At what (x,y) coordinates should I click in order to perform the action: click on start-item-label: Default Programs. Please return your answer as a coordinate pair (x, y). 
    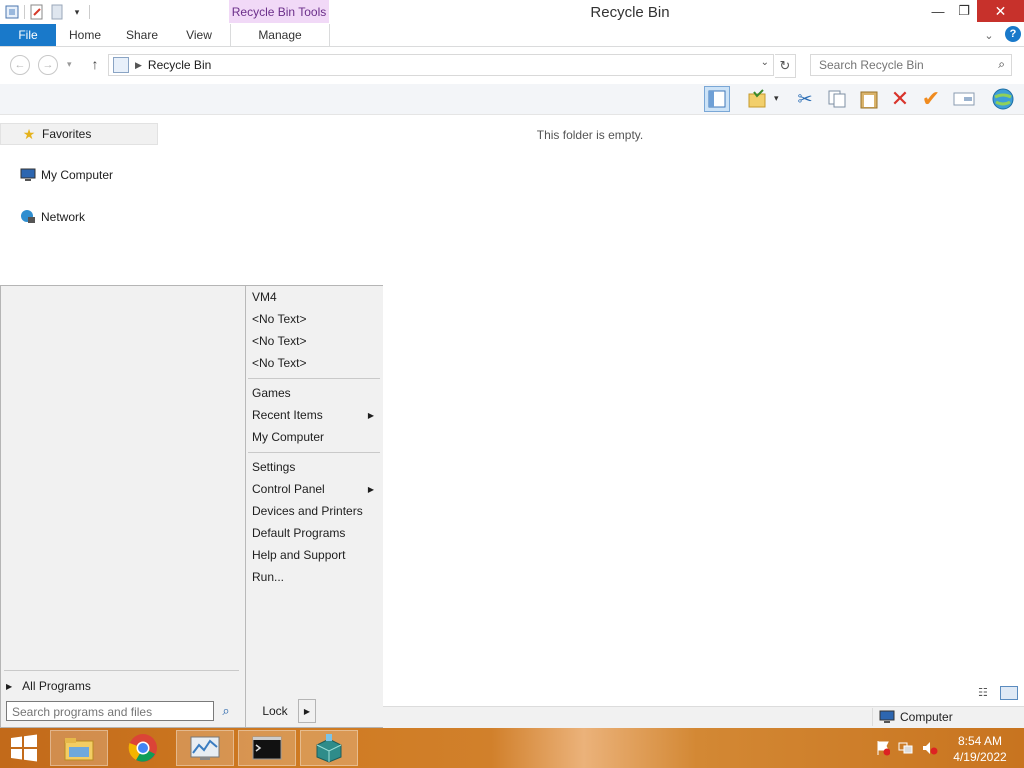
    Looking at the image, I should click on (299, 533).